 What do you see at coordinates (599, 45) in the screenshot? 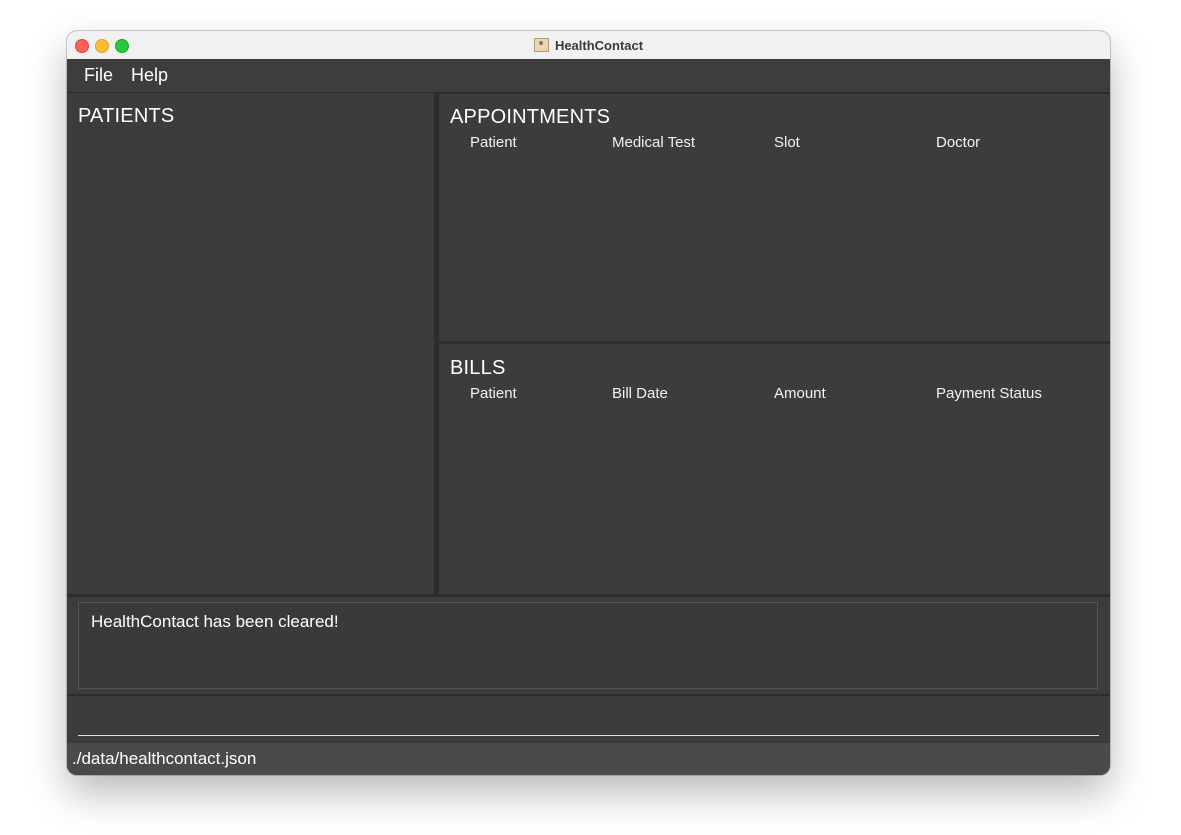
I see `window-title: HealthContact` at bounding box center [599, 45].